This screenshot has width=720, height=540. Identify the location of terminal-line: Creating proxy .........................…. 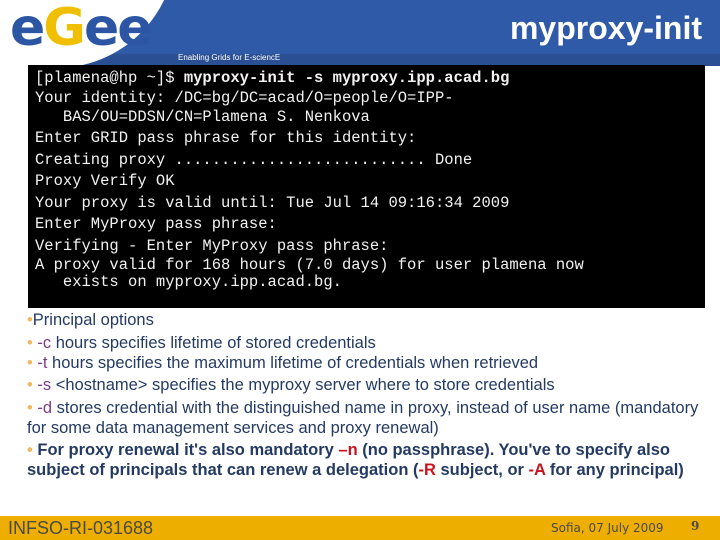
(254, 159).